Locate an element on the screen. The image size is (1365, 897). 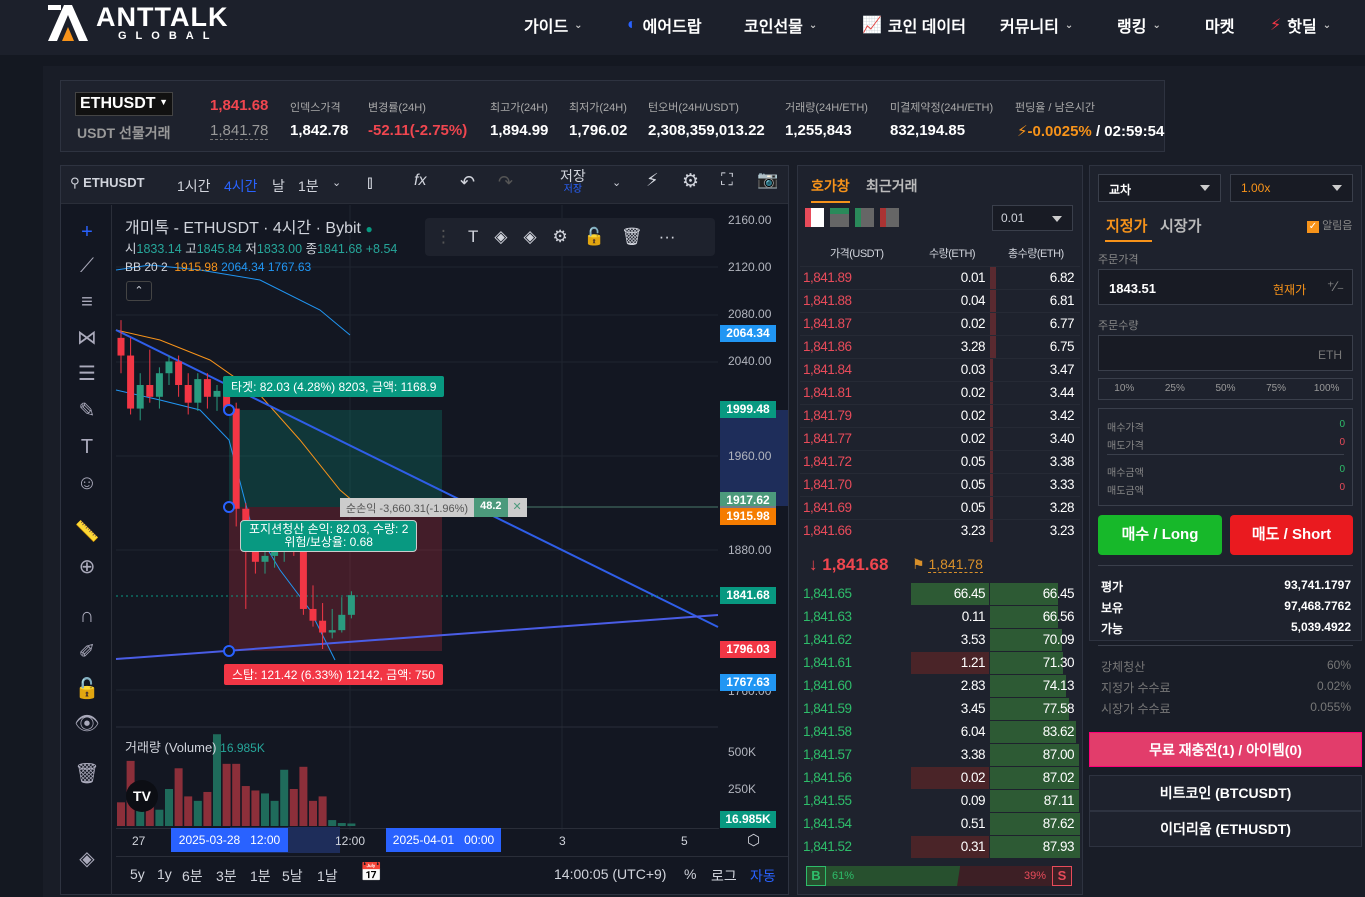
range-option: 3분 is located at coordinates (226, 876).